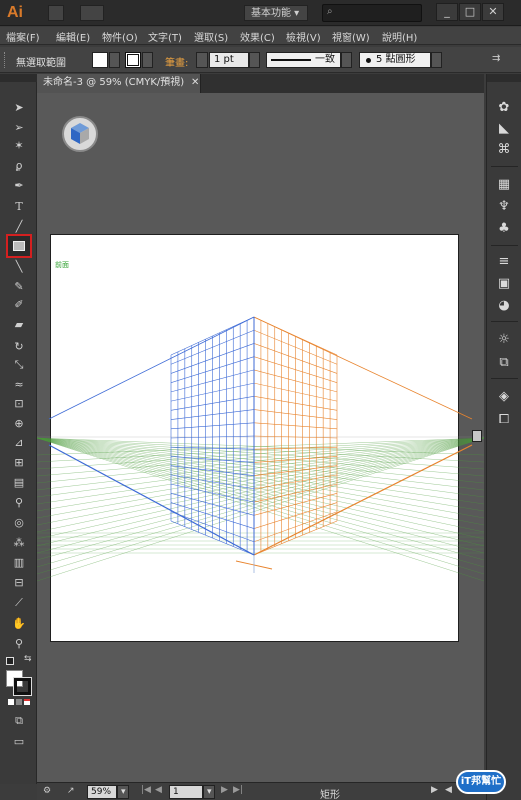  What do you see at coordinates (19, 502) in the screenshot?
I see `eyedropper-tool-icon: ⚲` at bounding box center [19, 502].